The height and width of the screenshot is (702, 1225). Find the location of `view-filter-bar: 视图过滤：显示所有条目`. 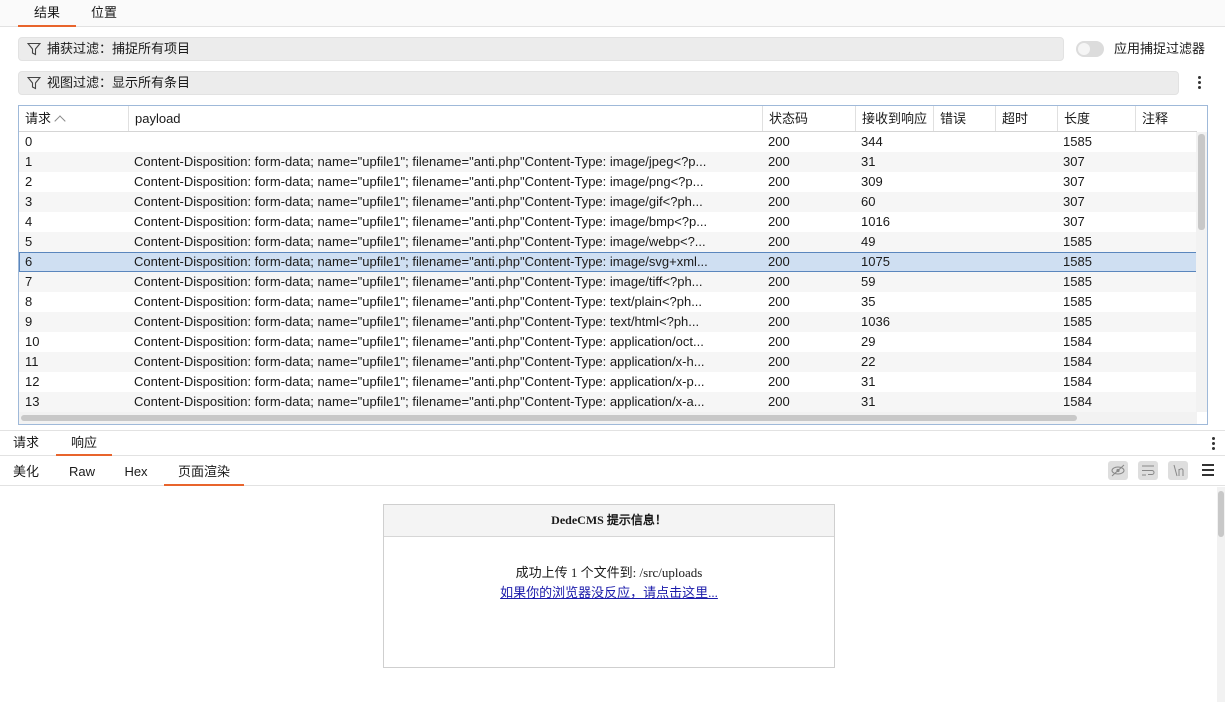

view-filter-bar: 视图过滤：显示所有条目 is located at coordinates (598, 83).